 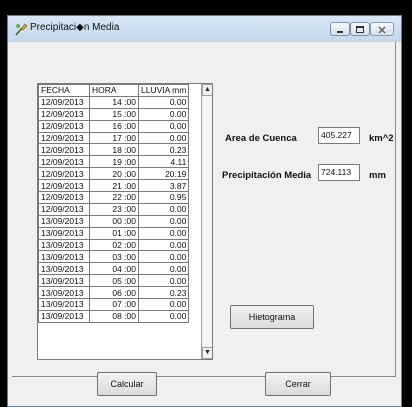 I want to click on cell-hora: 16 :00, so click(x=114, y=126).